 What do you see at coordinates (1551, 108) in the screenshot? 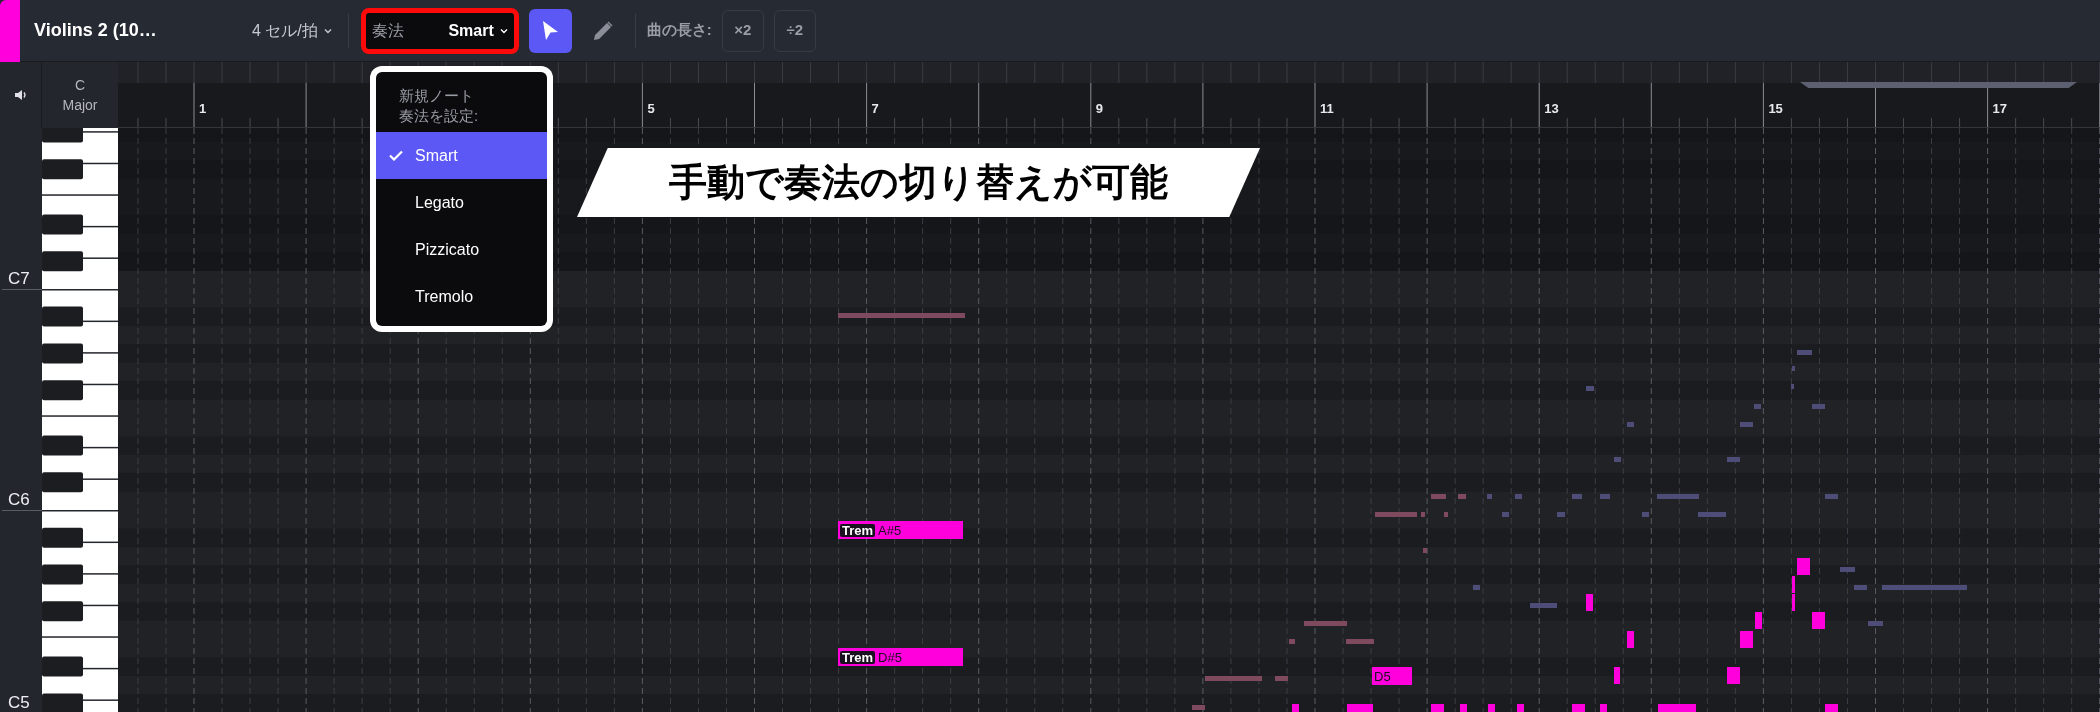
I see `bar-number: 13` at bounding box center [1551, 108].